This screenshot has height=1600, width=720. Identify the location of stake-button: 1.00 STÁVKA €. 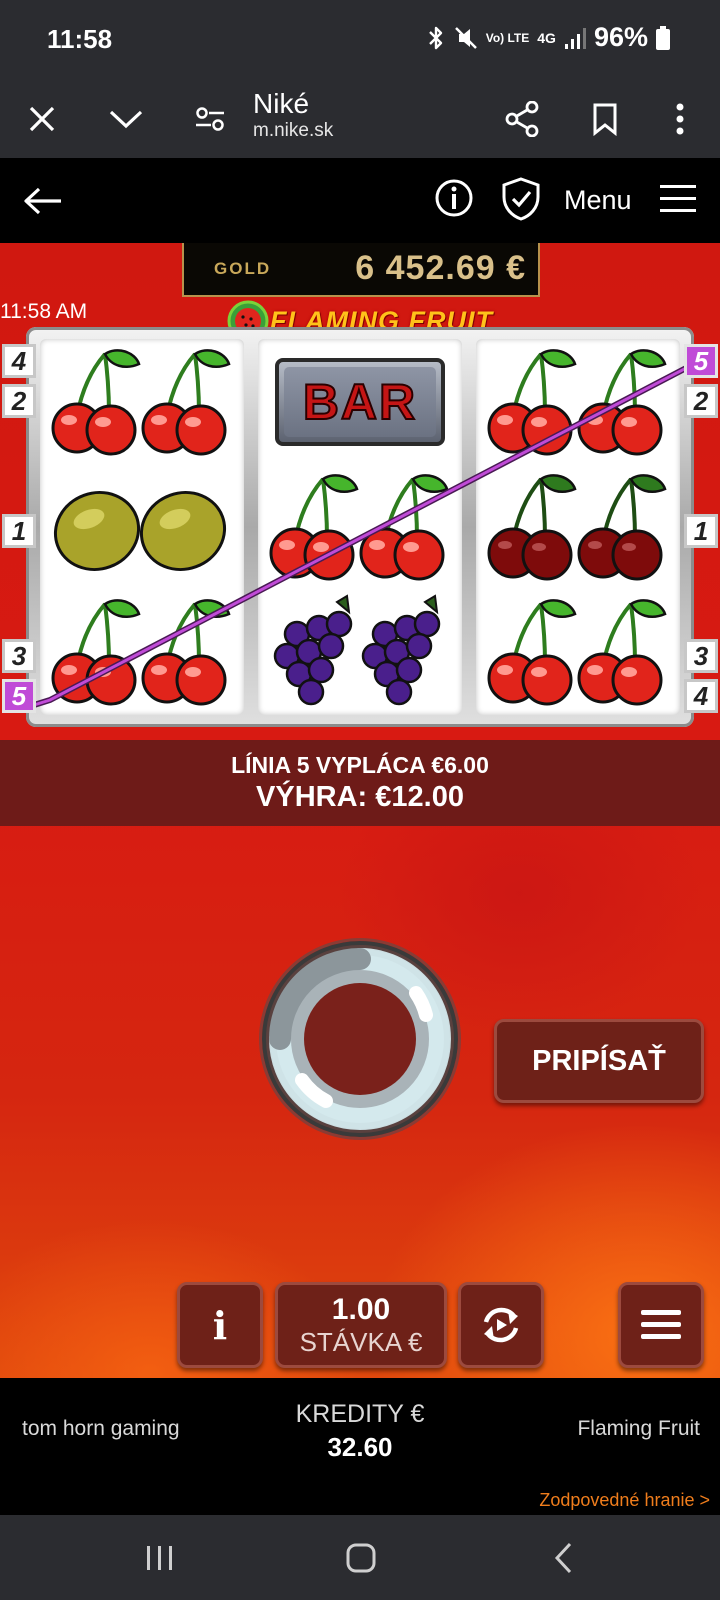
(361, 1325).